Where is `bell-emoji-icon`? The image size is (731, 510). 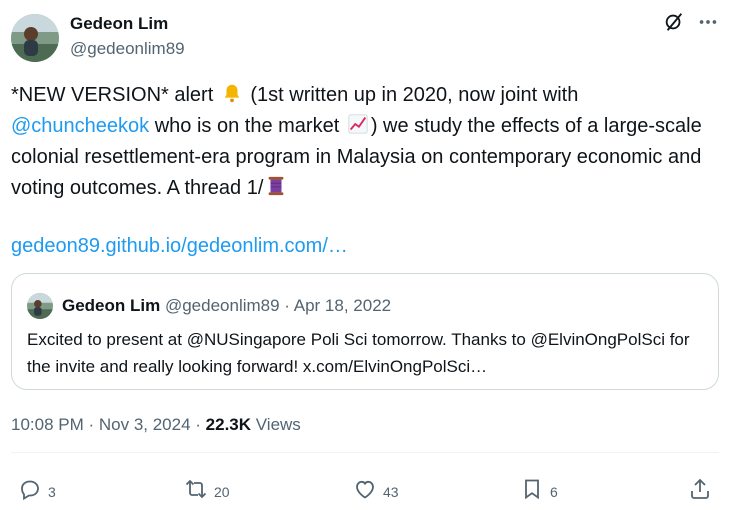 bell-emoji-icon is located at coordinates (232, 93).